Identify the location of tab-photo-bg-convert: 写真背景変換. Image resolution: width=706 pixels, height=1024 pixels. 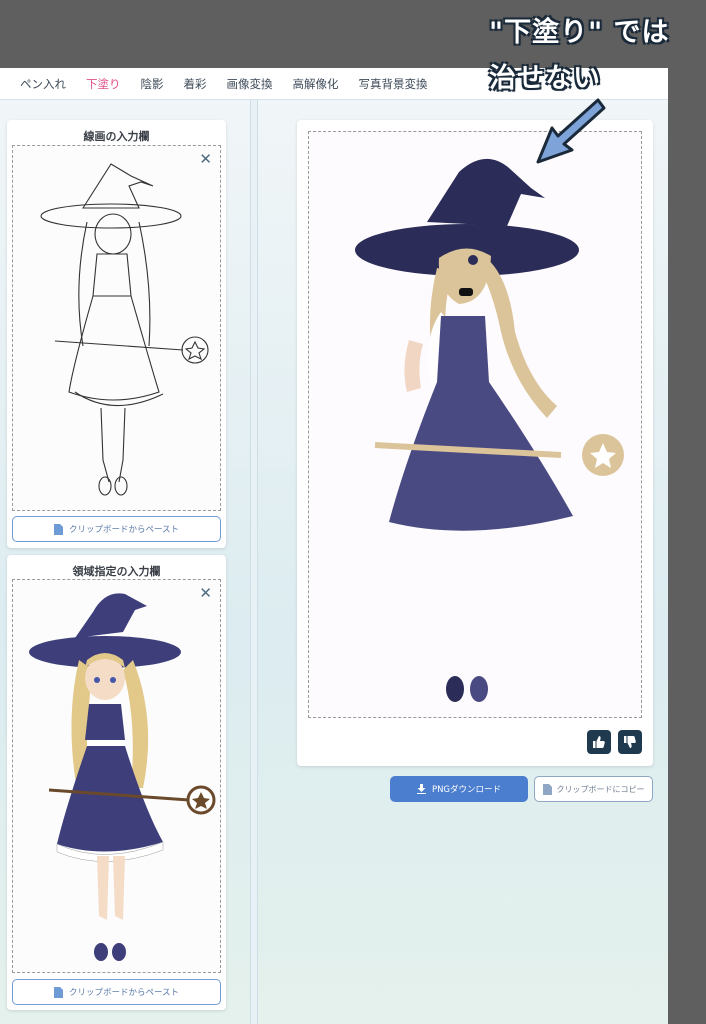
(383, 84).